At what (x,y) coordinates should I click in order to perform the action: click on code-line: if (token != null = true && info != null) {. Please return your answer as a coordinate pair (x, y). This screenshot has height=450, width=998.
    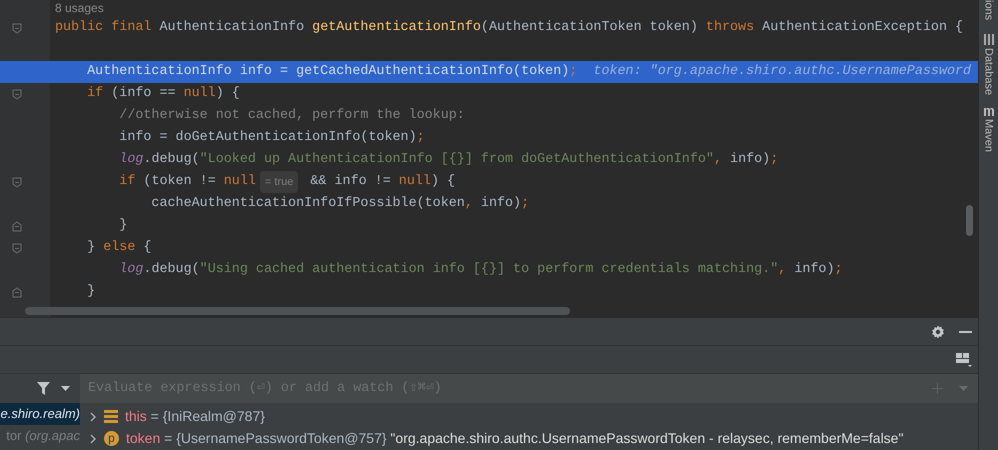
    Looking at the image, I should click on (253, 182).